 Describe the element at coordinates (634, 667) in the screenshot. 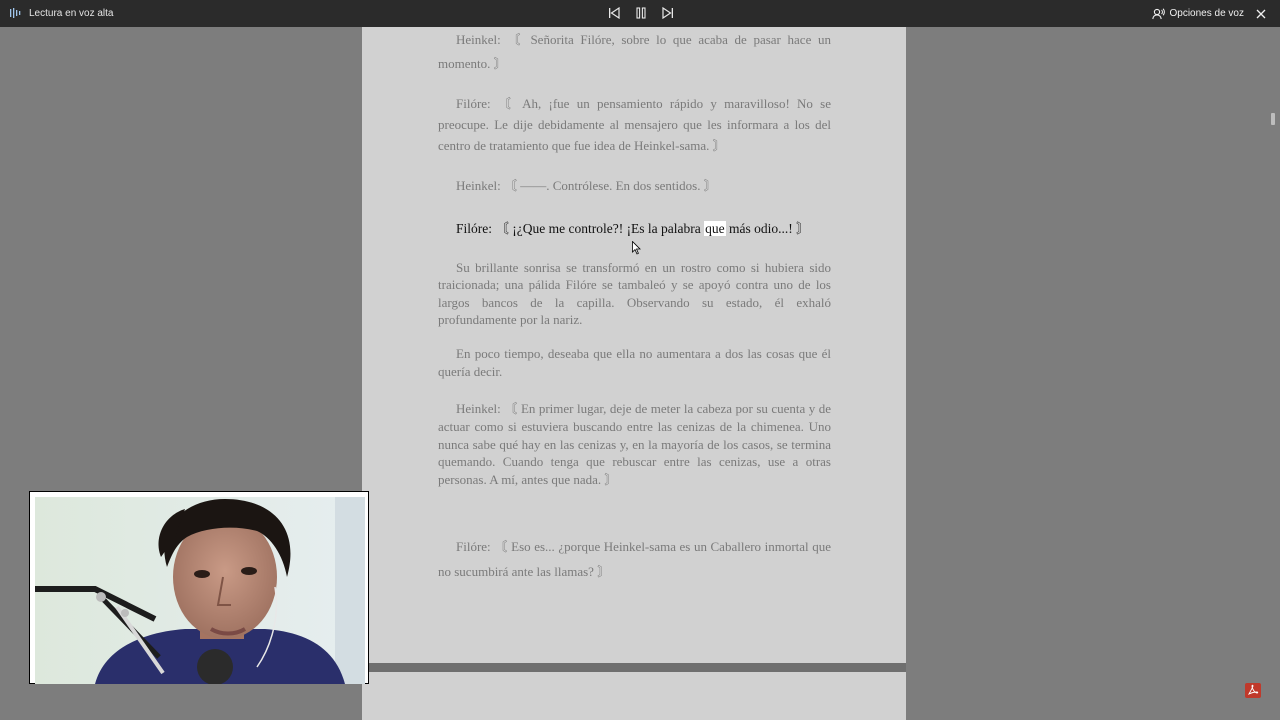

I see `page-separator` at that location.